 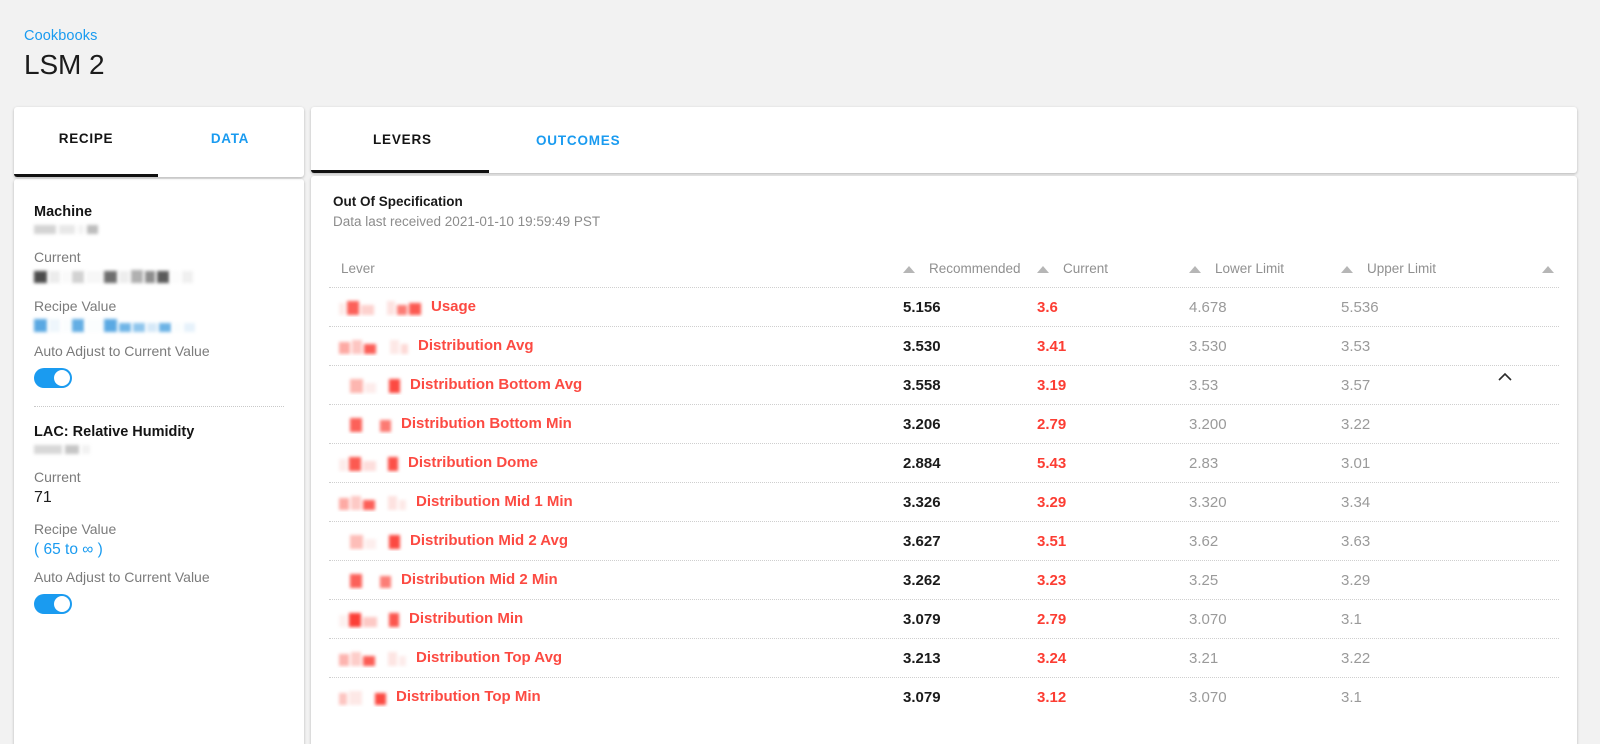 I want to click on table-row: Distribution Mid 2 Avg 3.627 3.51 3.62 3.63, so click(x=944, y=540).